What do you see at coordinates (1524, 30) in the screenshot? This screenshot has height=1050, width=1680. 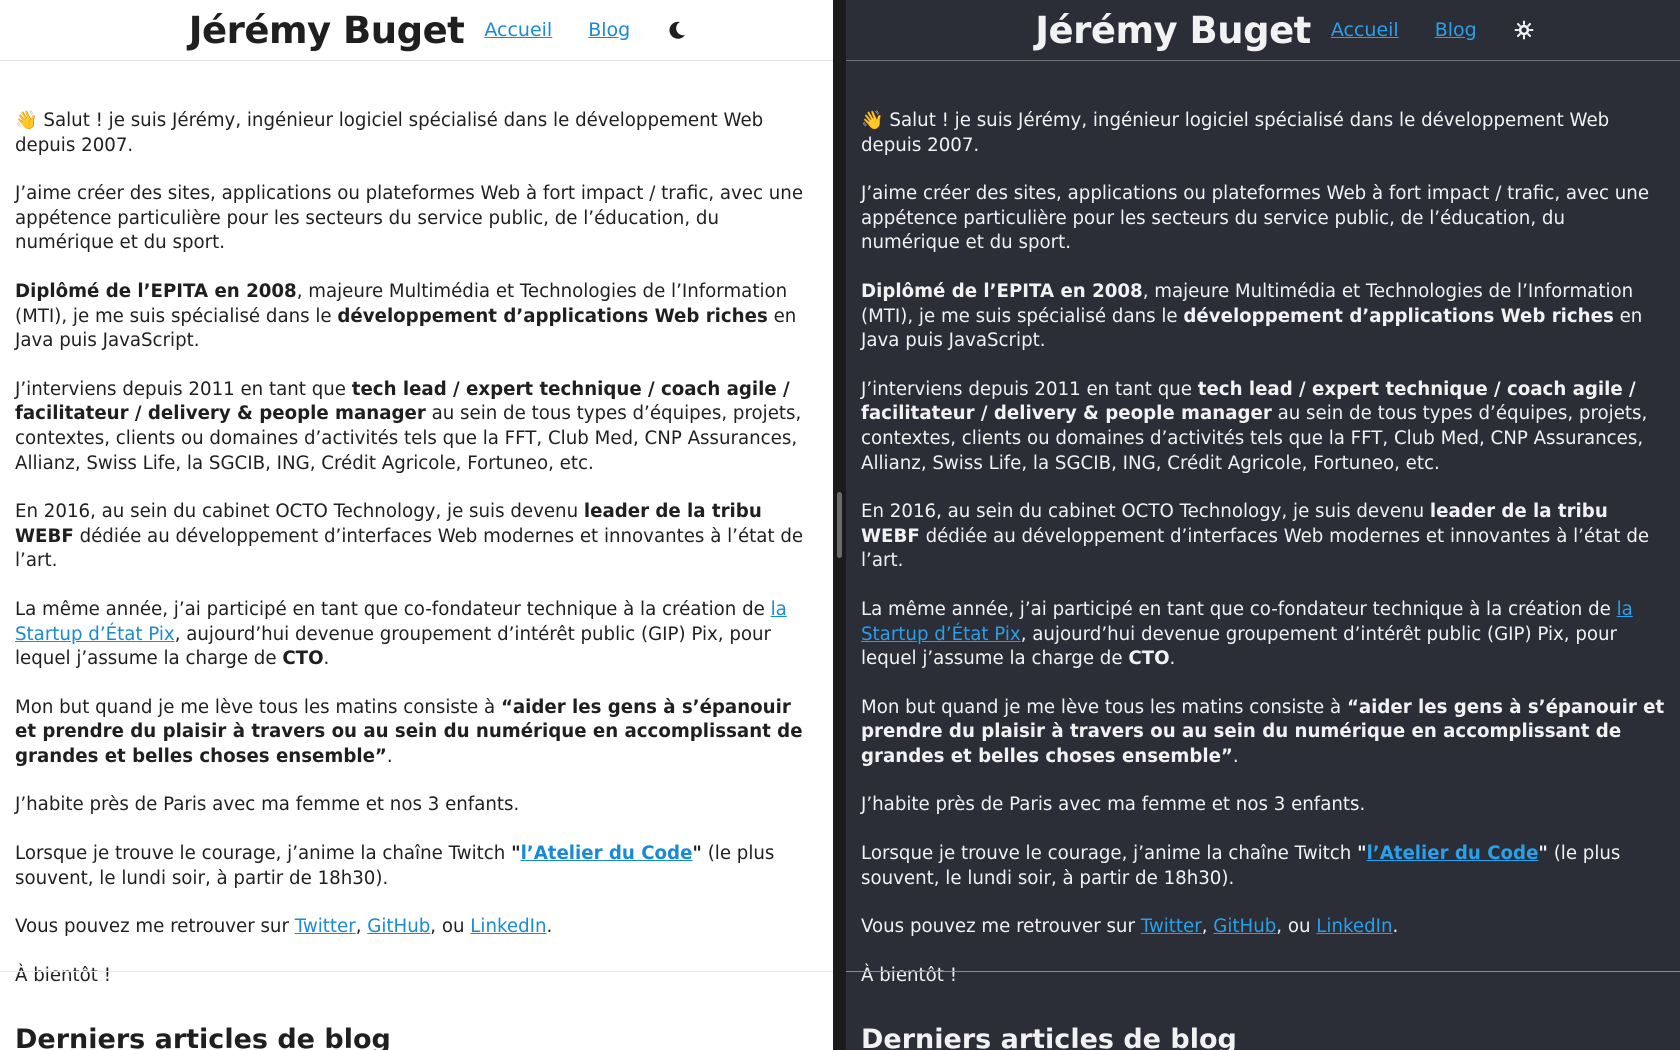 I see `sun-icon` at bounding box center [1524, 30].